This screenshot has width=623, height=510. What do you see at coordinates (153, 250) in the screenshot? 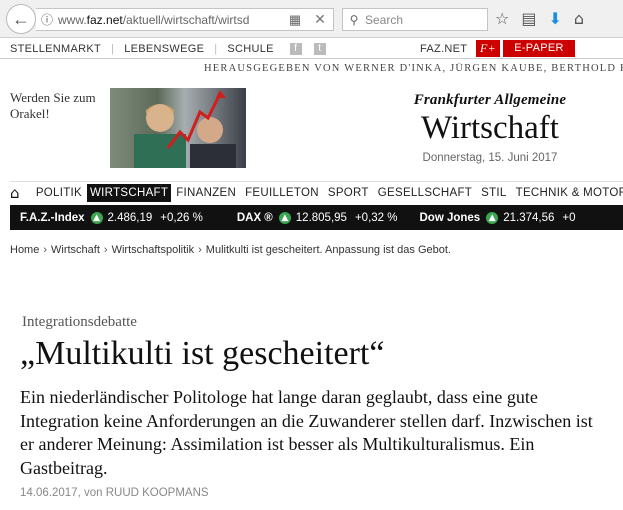
I see `breadcrumb-wirtschaftspolitik: Wirtschaftspolitik` at bounding box center [153, 250].